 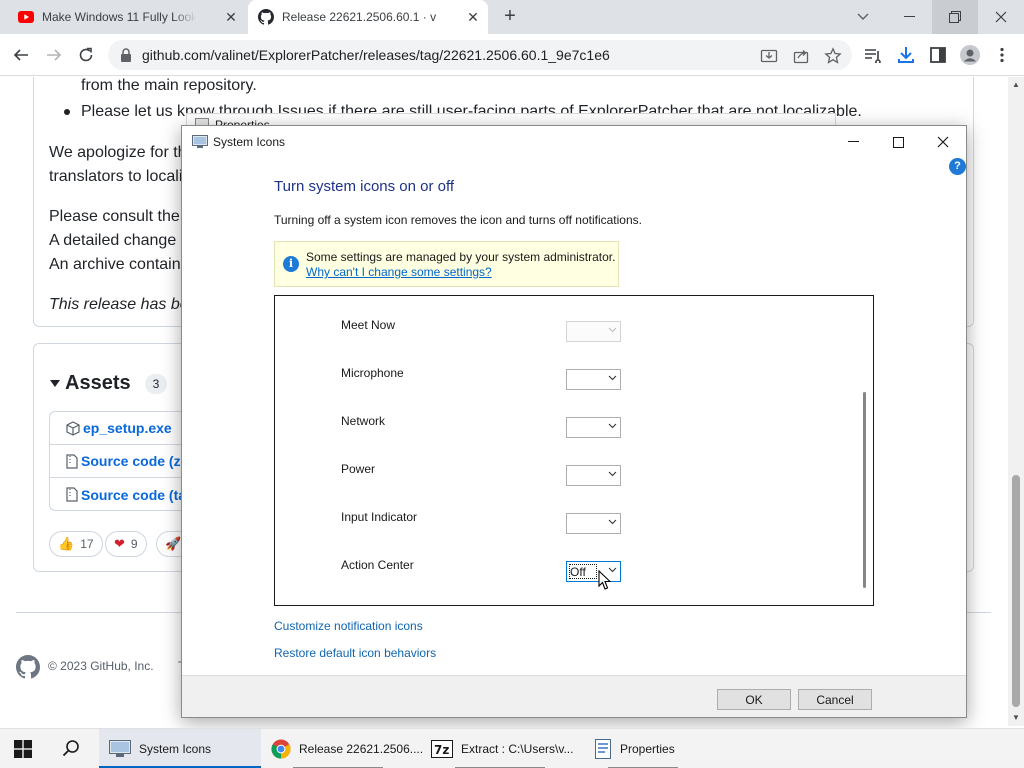 I want to click on windows-start-icon, so click(x=23, y=749).